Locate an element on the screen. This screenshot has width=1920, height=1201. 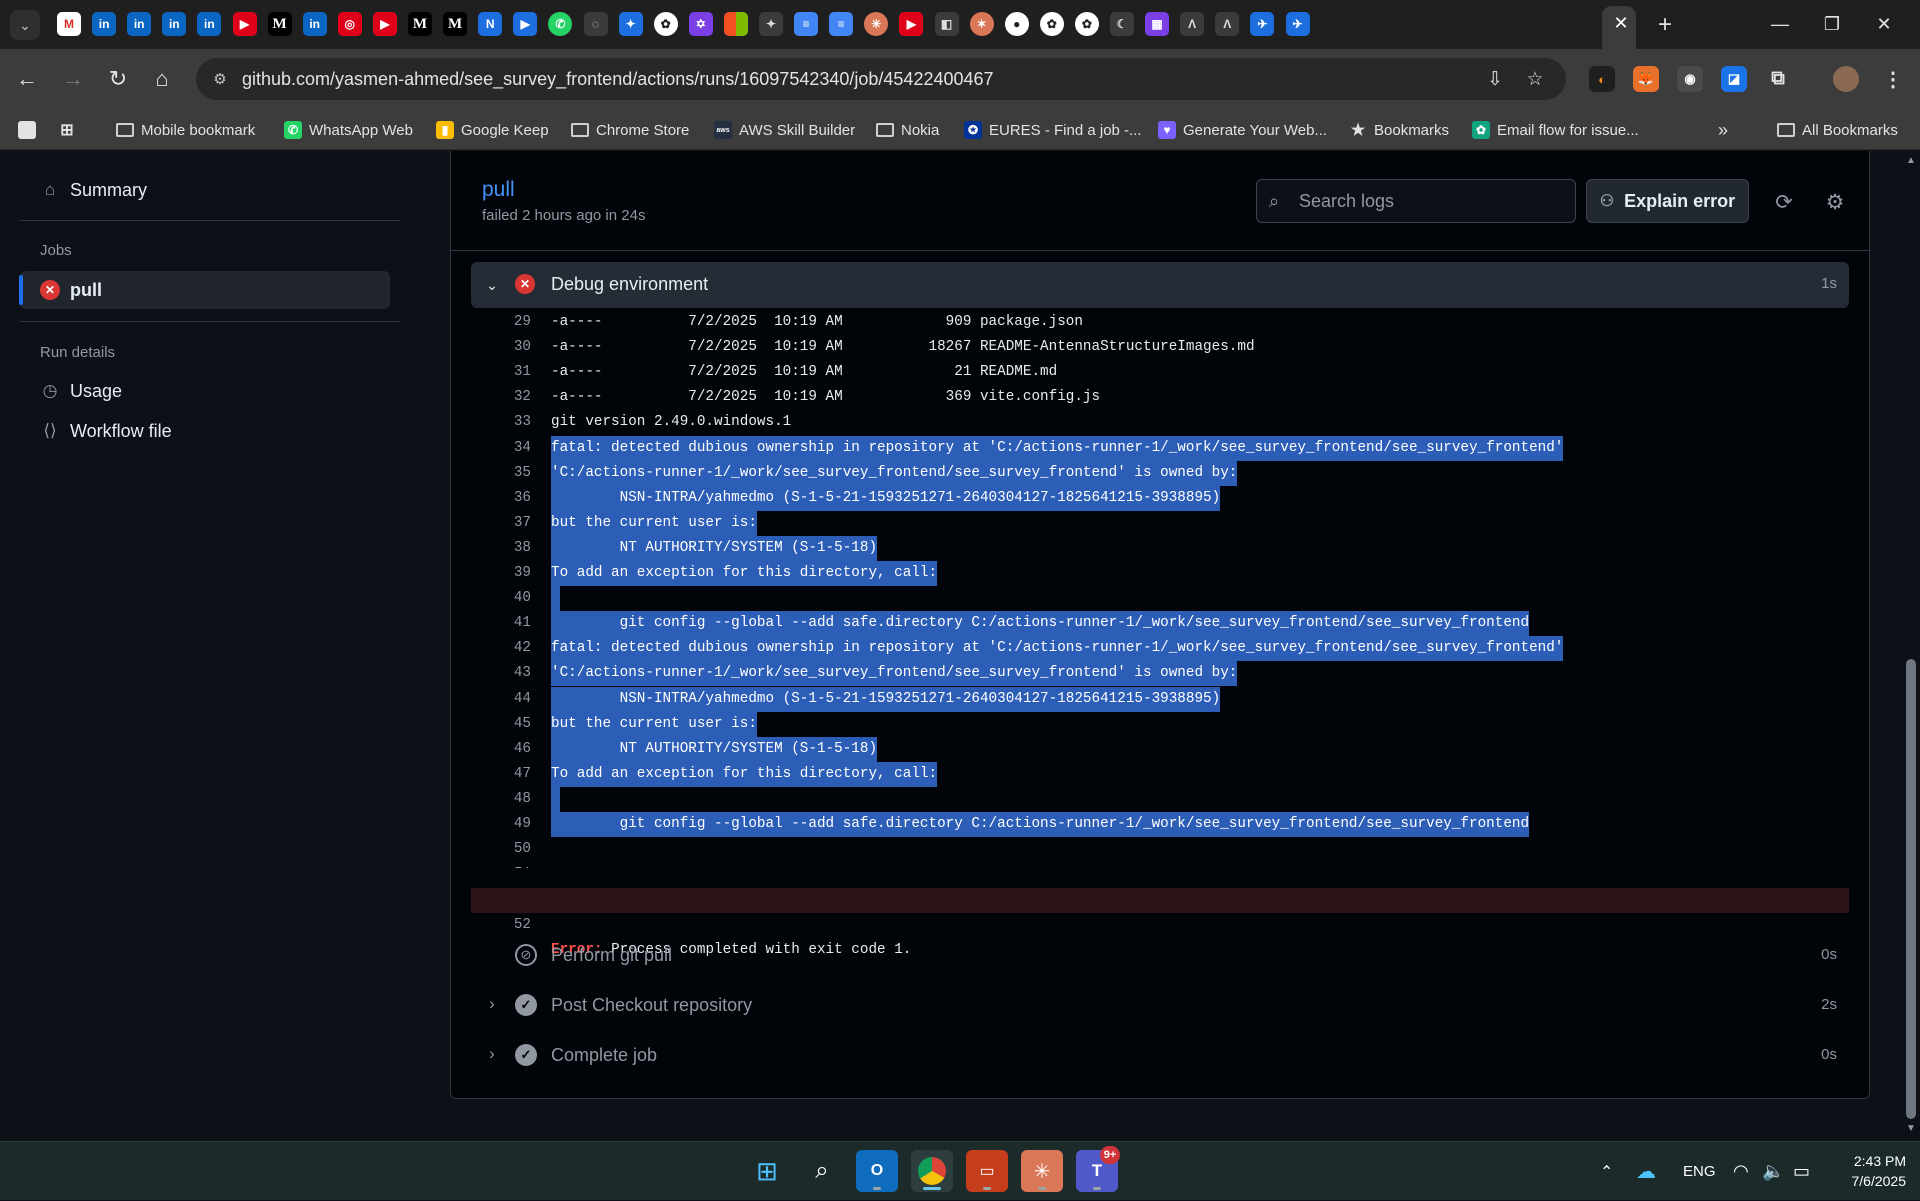
search-icon: ⌕ is located at coordinates (822, 1171).